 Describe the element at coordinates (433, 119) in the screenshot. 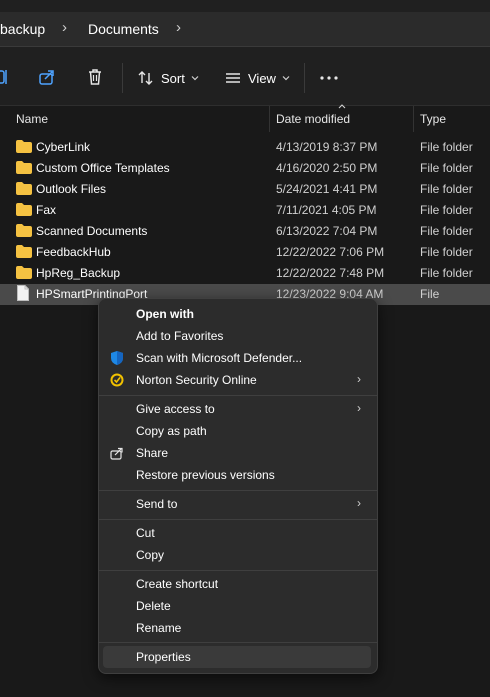

I see `column-type: Type` at that location.